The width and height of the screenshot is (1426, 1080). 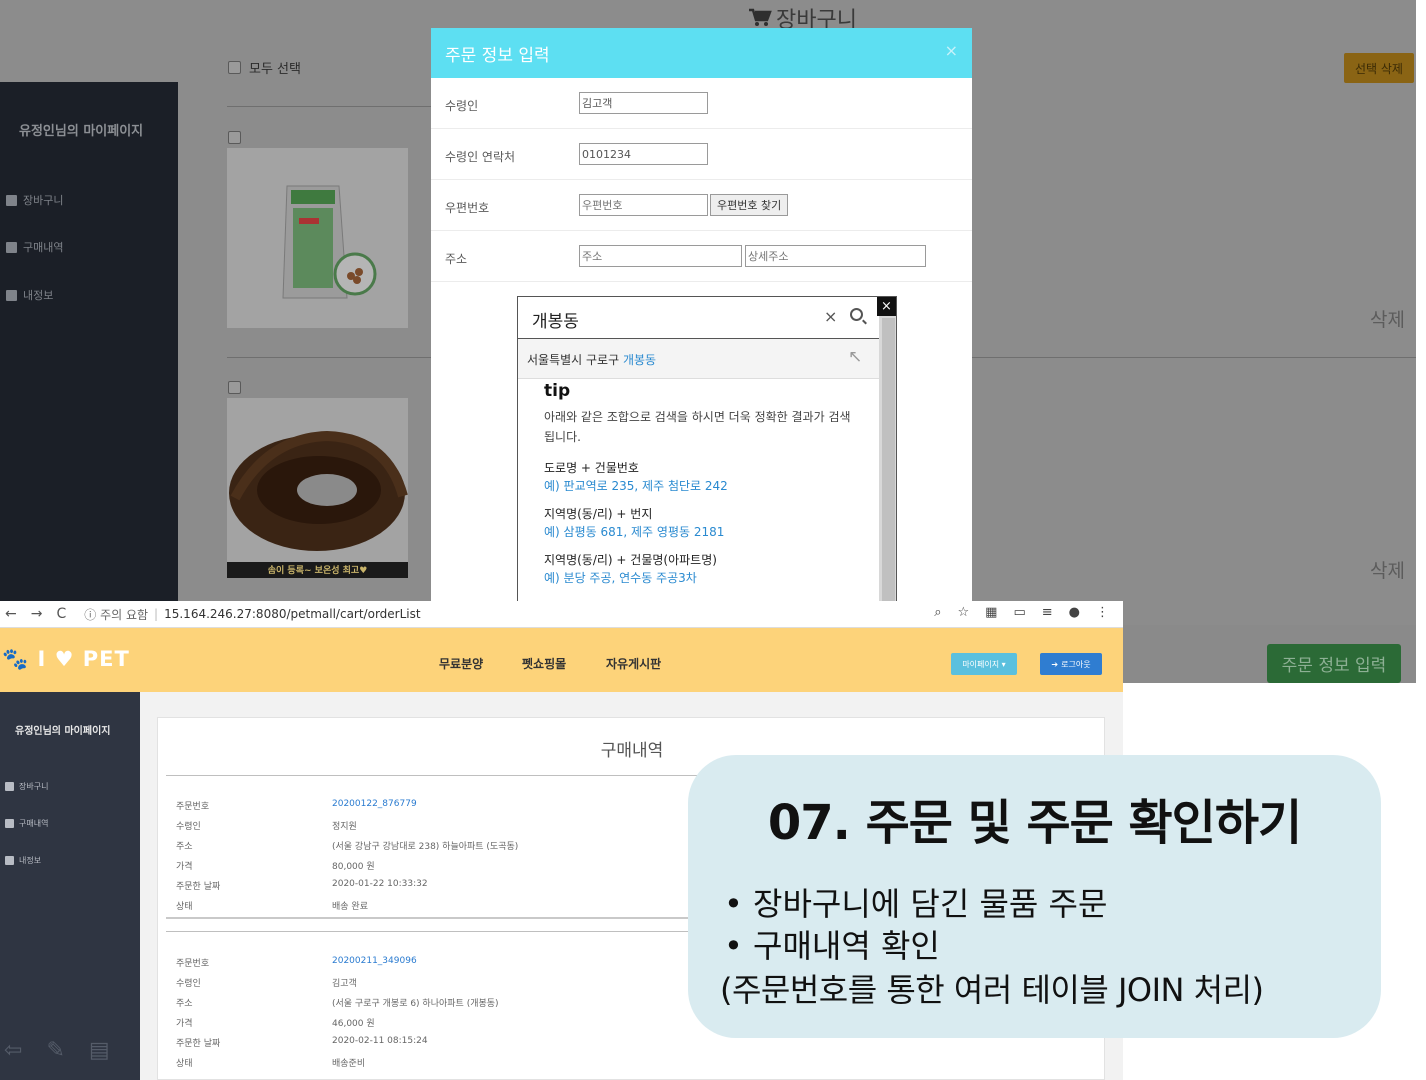 I want to click on suggestion-text: 서울특별시 구로구 개봉동, so click(x=591, y=359).